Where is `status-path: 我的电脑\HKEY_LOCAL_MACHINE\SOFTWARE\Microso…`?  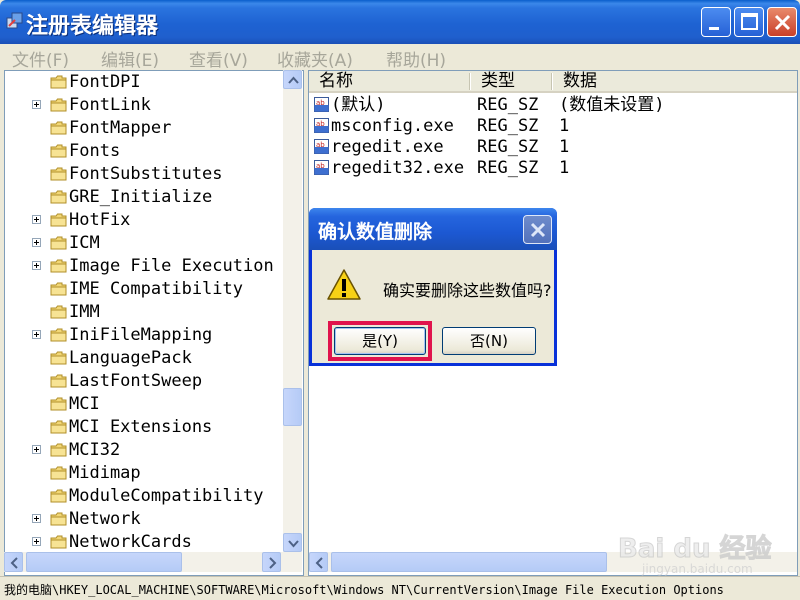 status-path: 我的电脑\HKEY_LOCAL_MACHINE\SOFTWARE\Microso… is located at coordinates (364, 590).